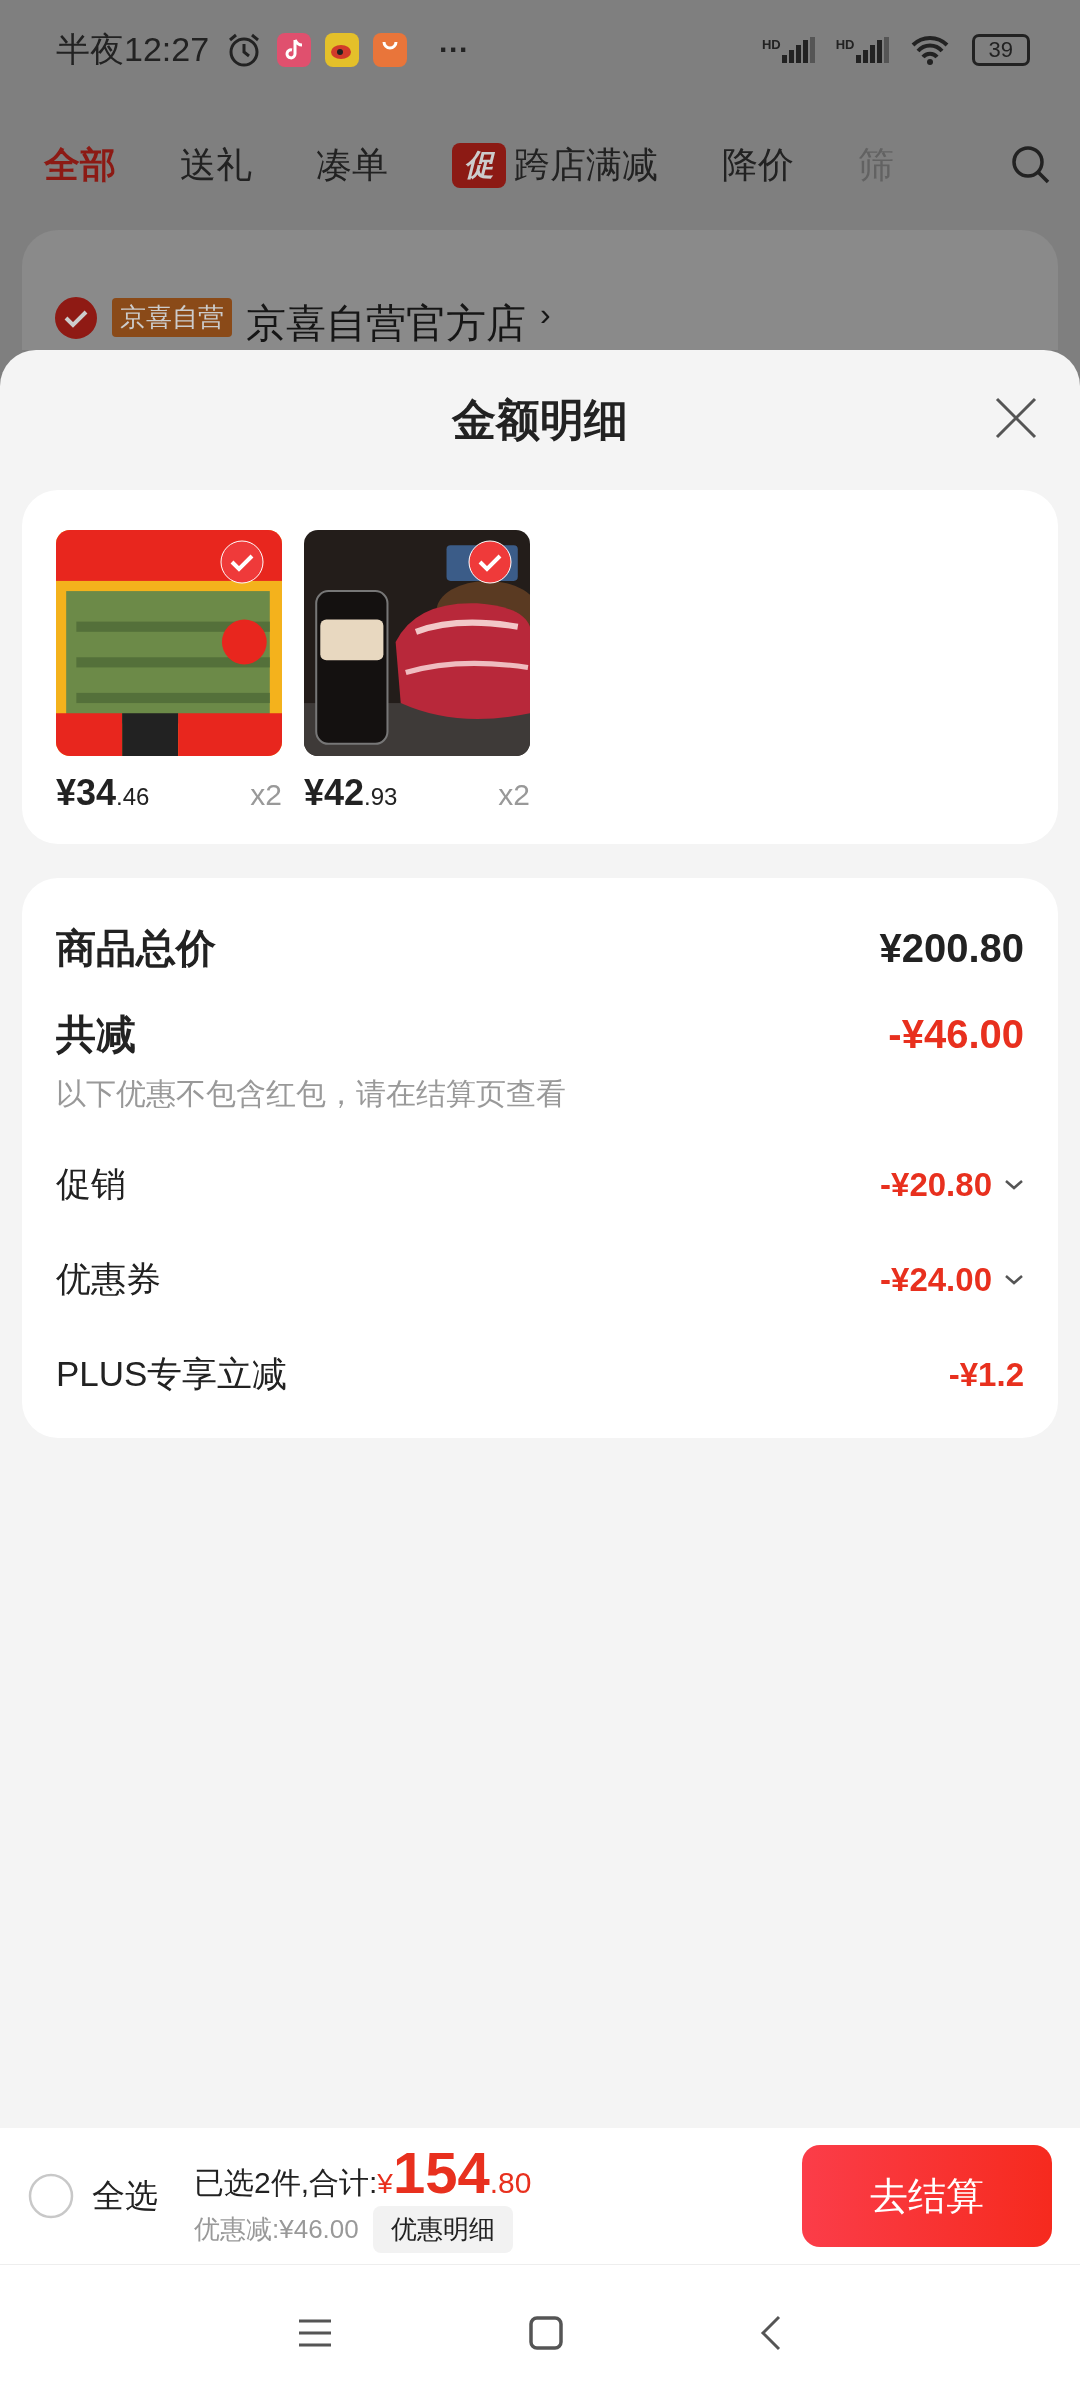 The width and height of the screenshot is (1080, 2400). I want to click on discount-summary: 优惠减:¥46.00, so click(276, 2229).